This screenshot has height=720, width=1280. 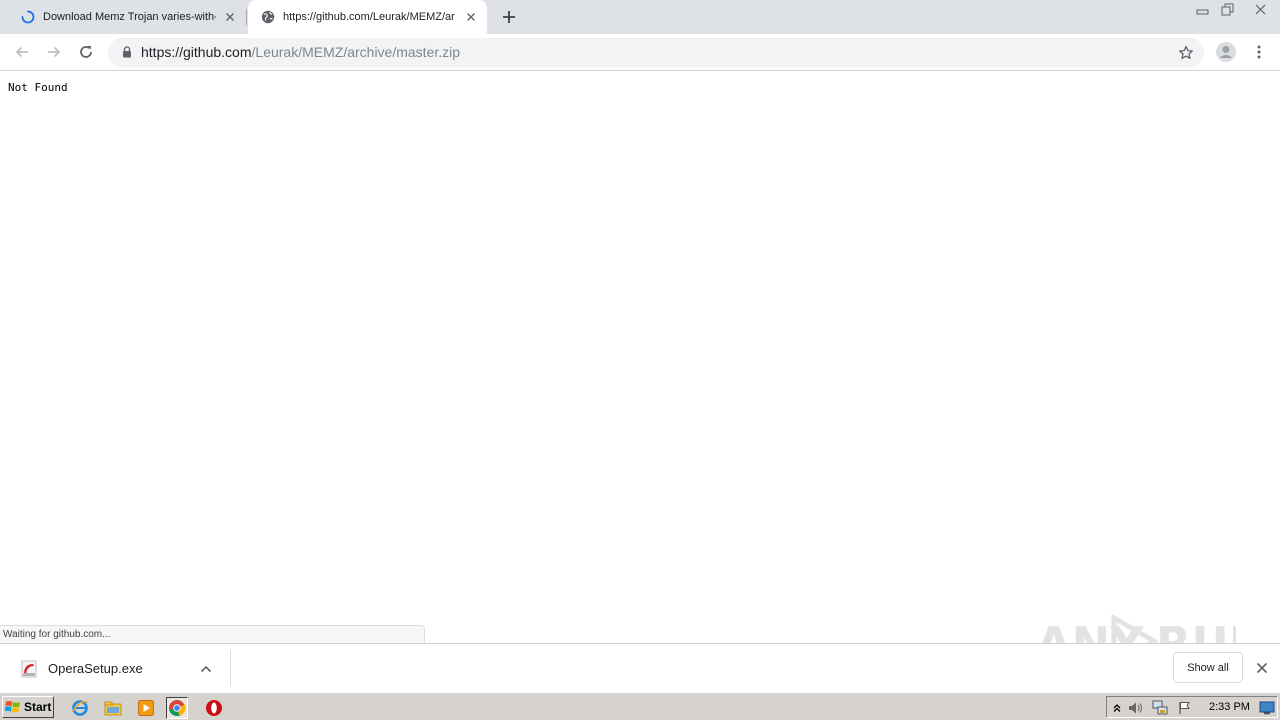 What do you see at coordinates (268, 17) in the screenshot?
I see `globe-icon` at bounding box center [268, 17].